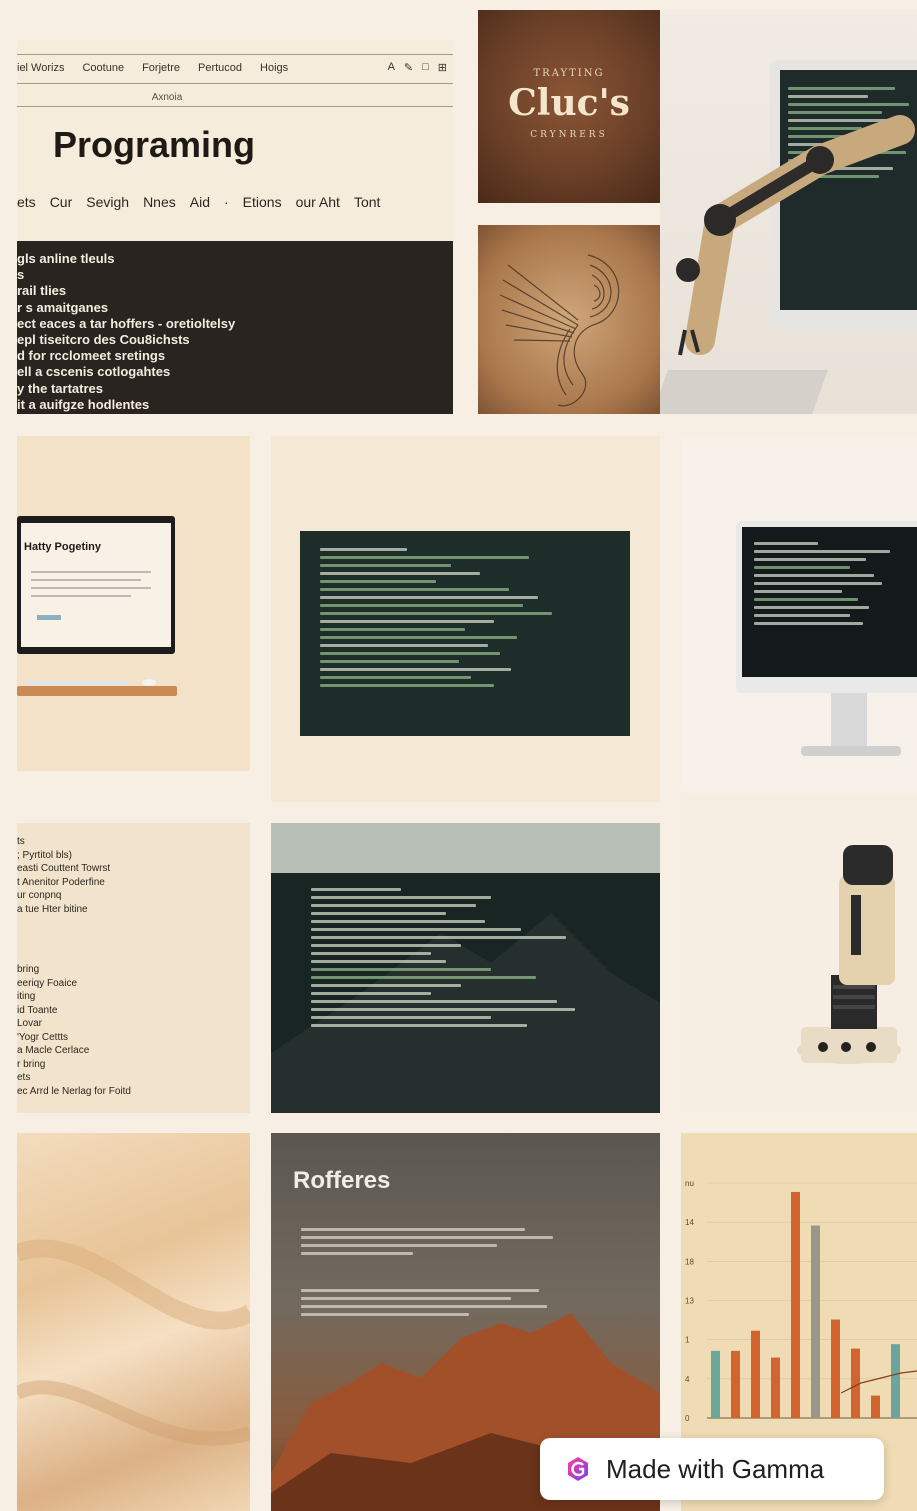 The image size is (917, 1511). Describe the element at coordinates (30, 1023) in the screenshot. I see `text-list-line: Lovar` at that location.